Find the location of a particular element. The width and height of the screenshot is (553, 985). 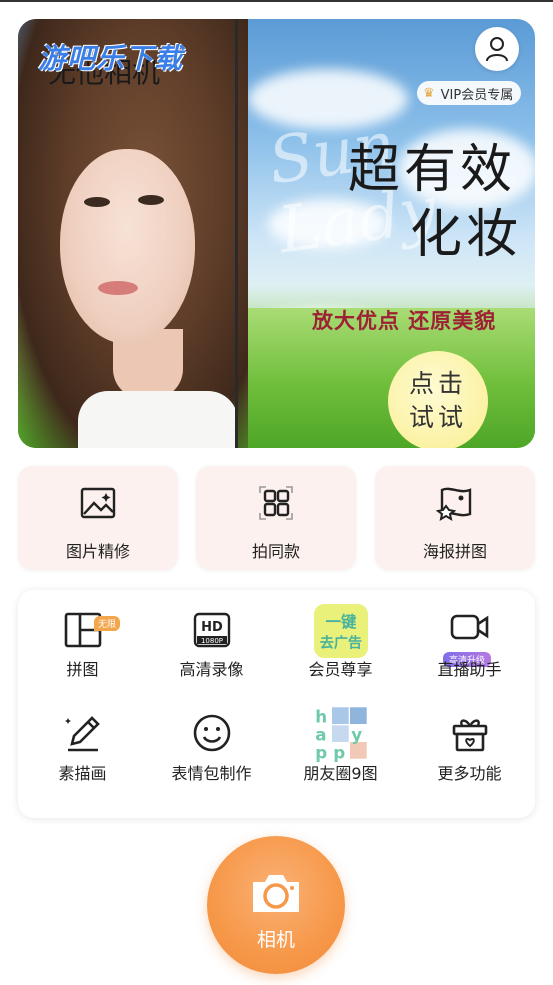

tool-moments-9grid: h a p p y 朋友圈9图 is located at coordinates (340, 752).